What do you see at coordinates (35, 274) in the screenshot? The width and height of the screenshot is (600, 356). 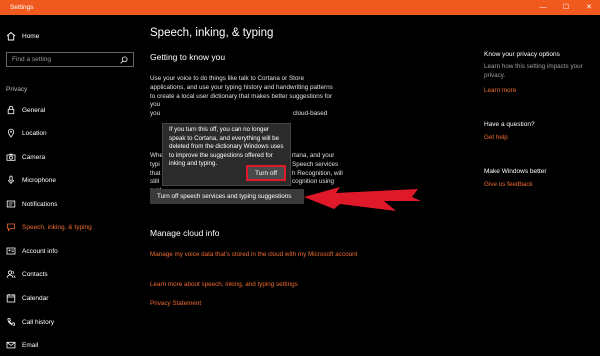 I see `sidebar-item-label: Contacts` at bounding box center [35, 274].